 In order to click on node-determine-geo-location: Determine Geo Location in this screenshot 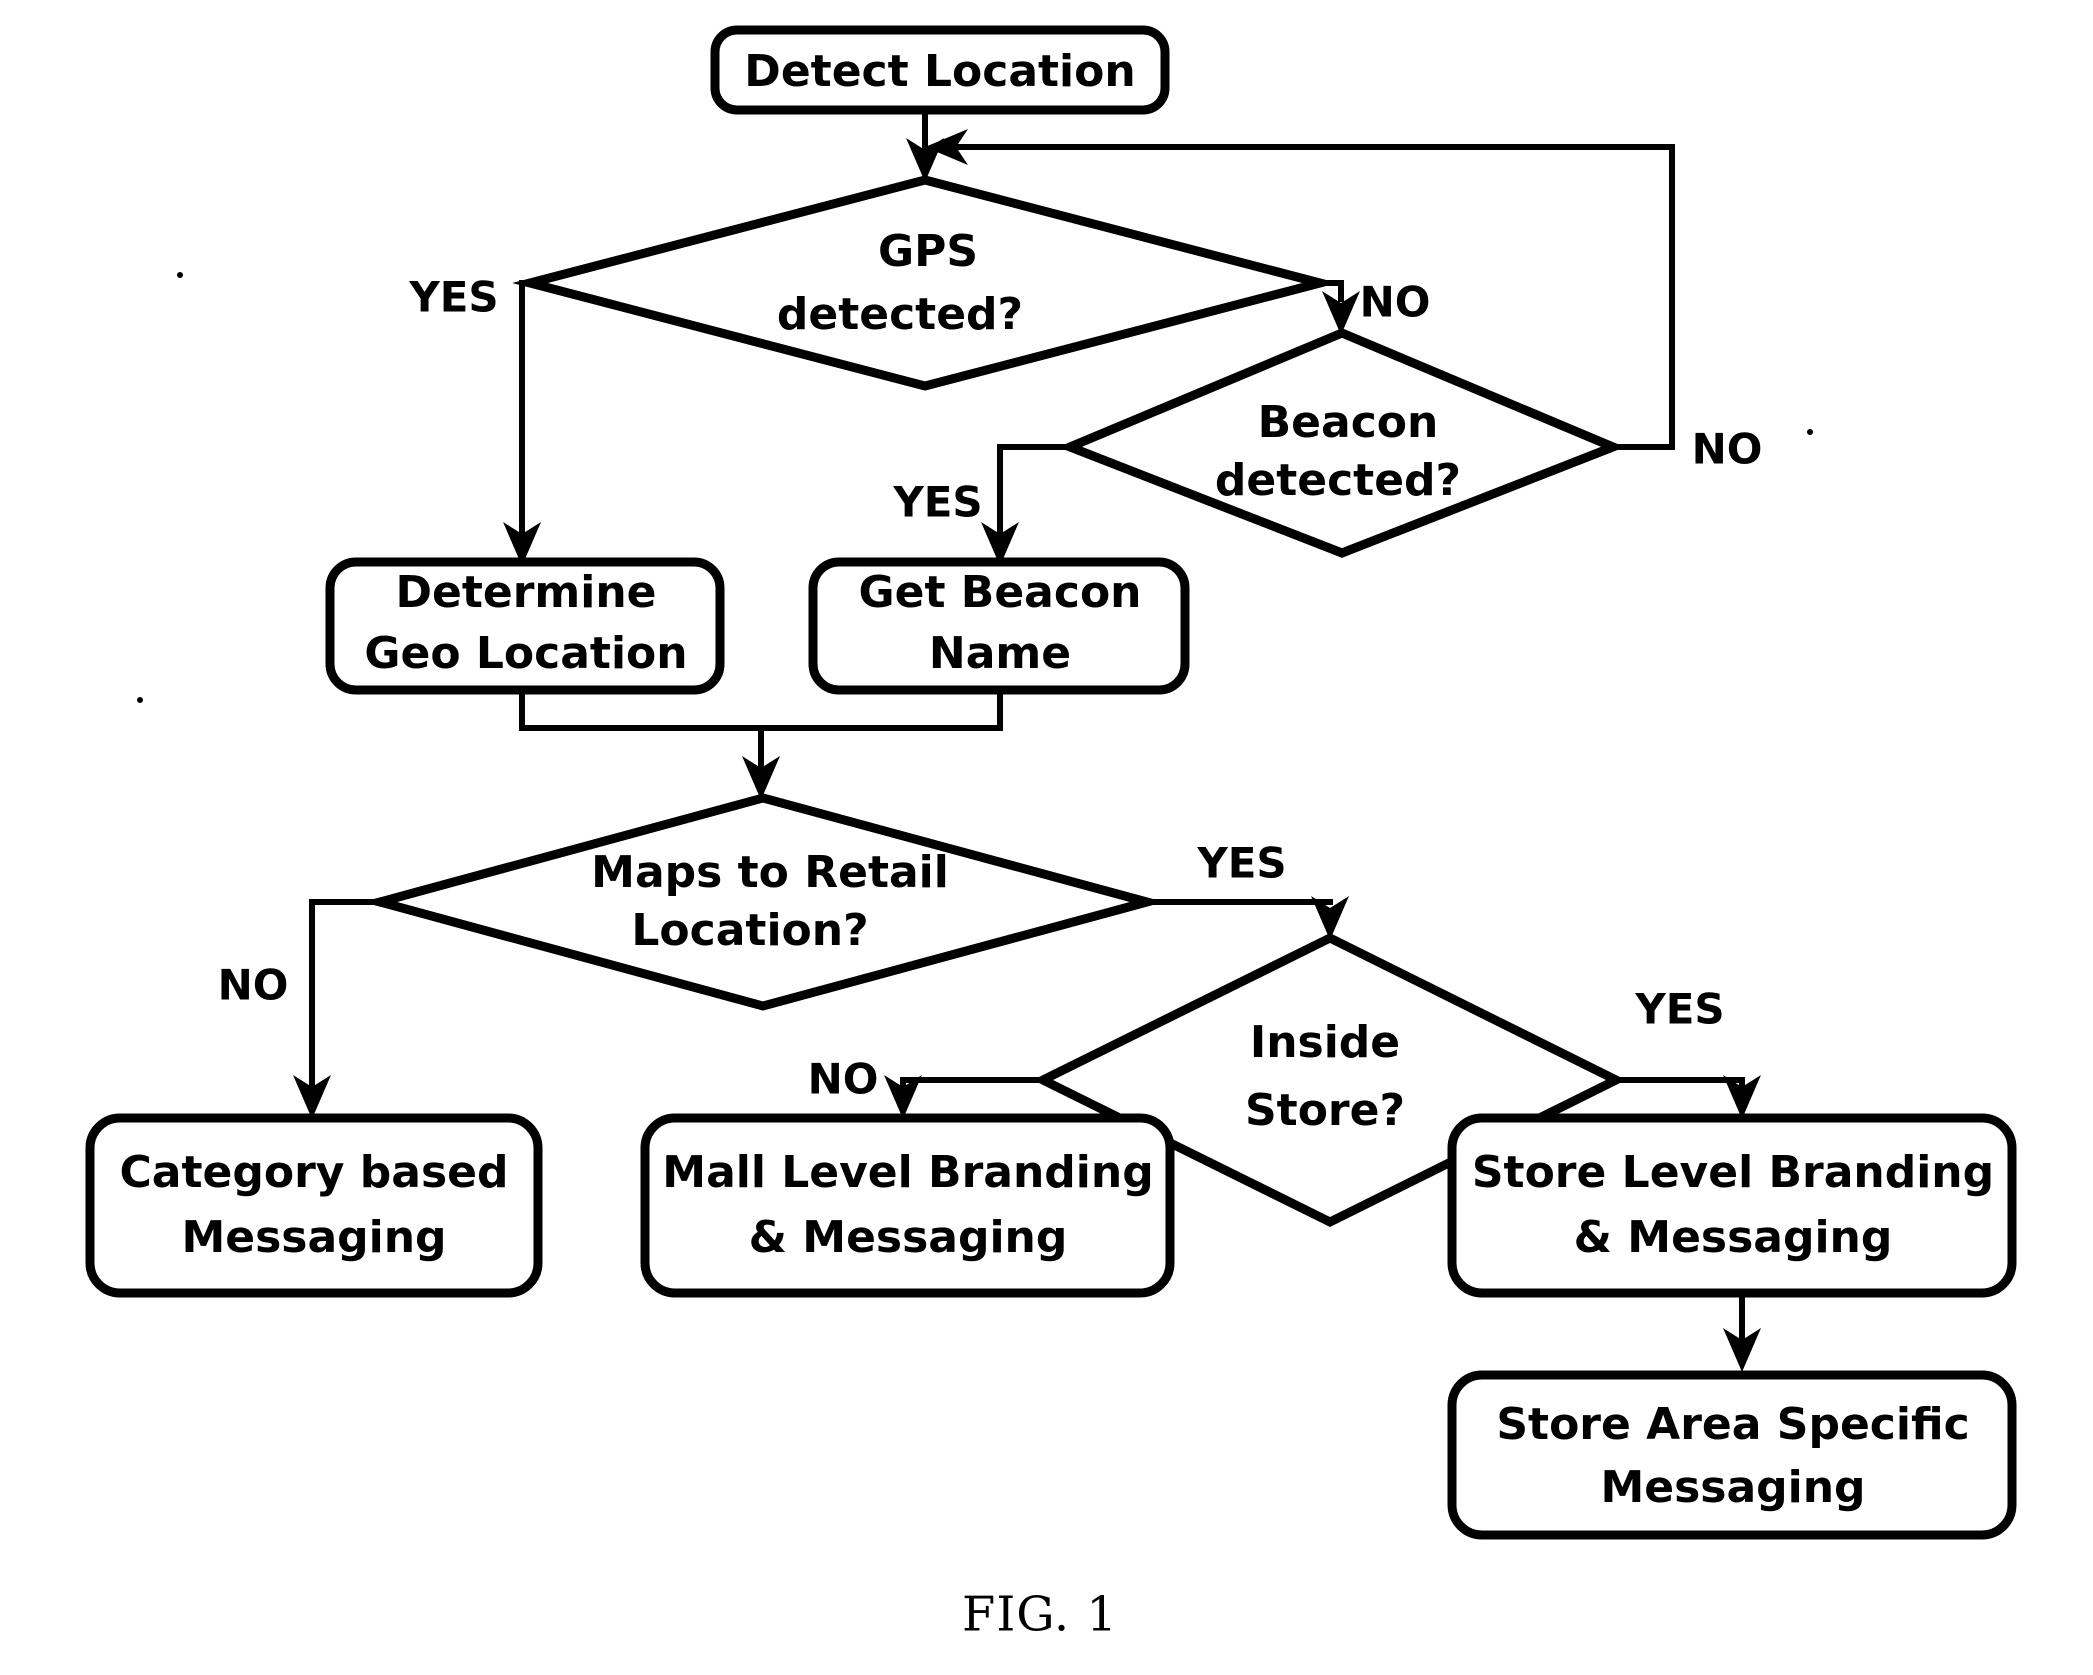, I will do `click(525, 626)`.